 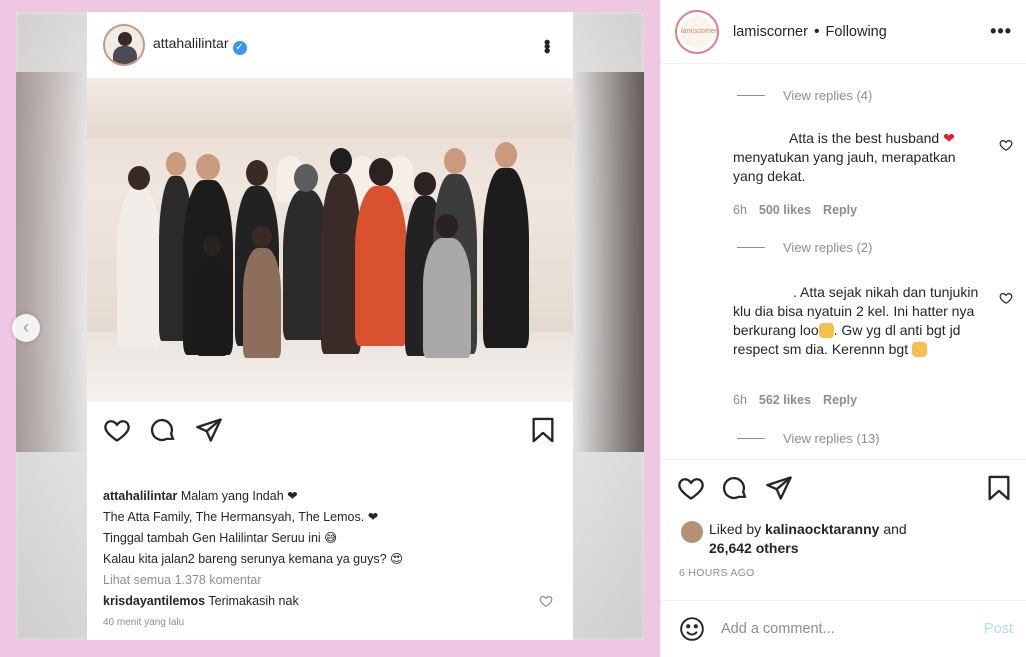 I want to click on comment-2-meta: 6h 562 likes Reply, so click(x=795, y=400).